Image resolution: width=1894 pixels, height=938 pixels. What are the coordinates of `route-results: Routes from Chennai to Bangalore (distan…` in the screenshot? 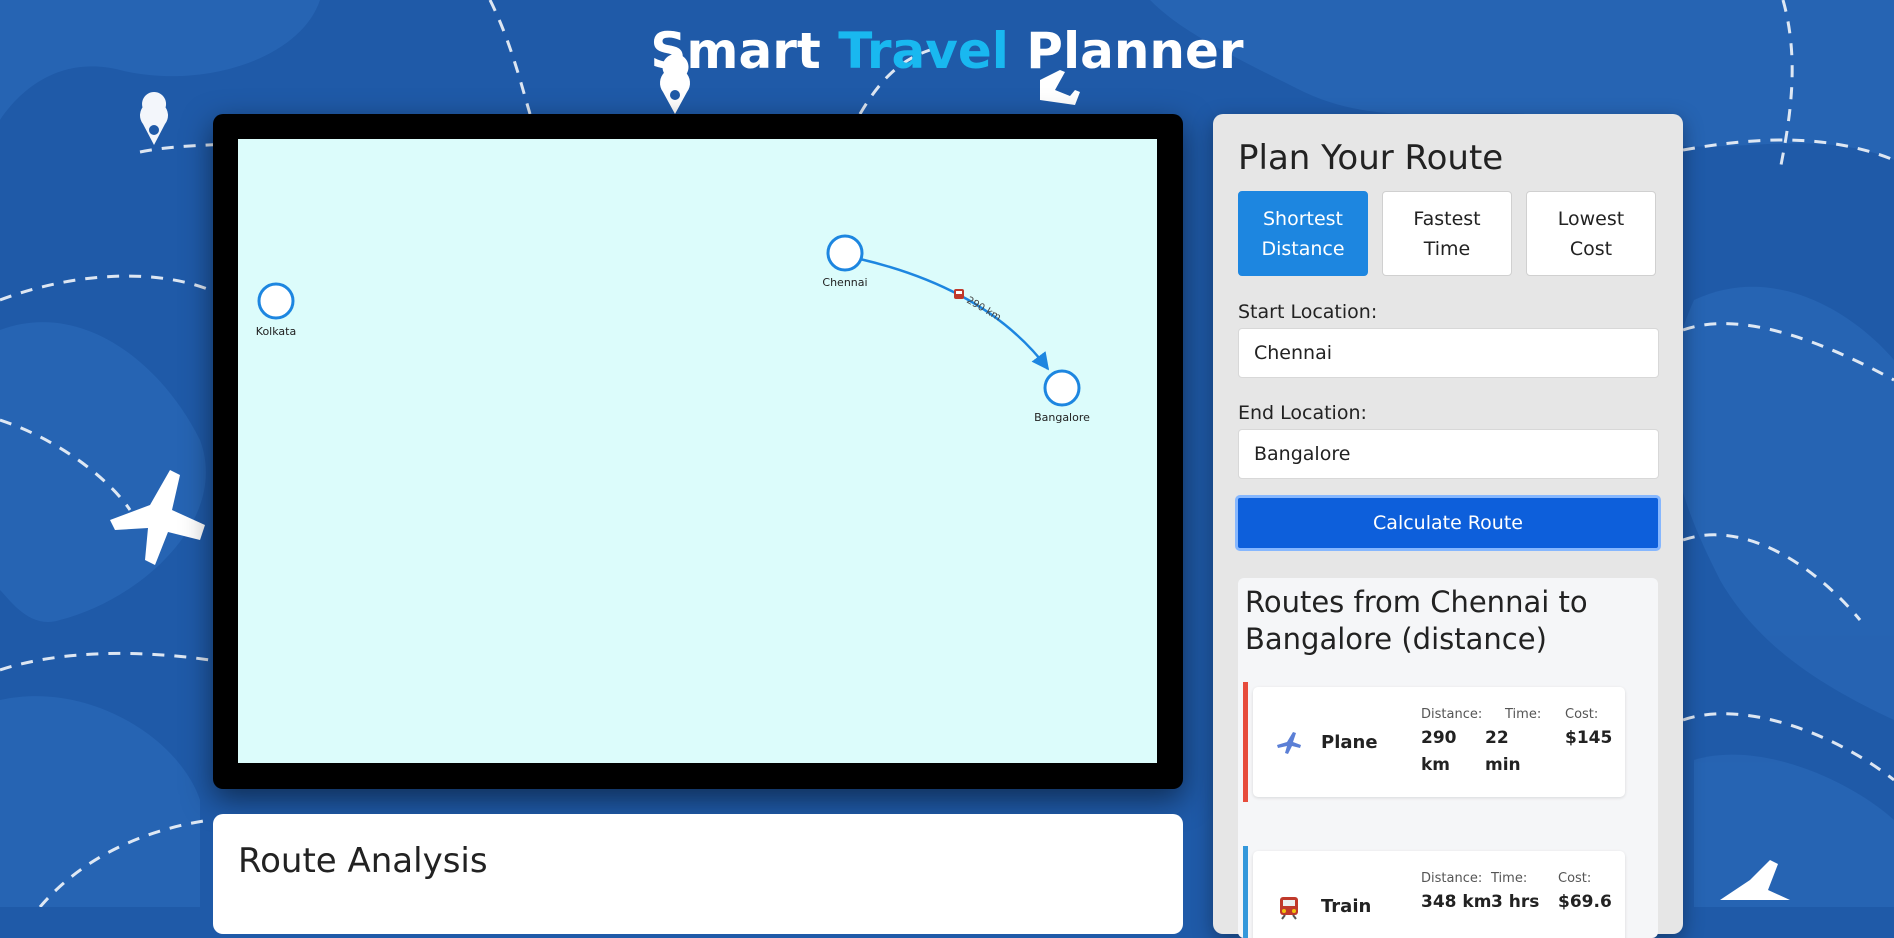 It's located at (1448, 758).